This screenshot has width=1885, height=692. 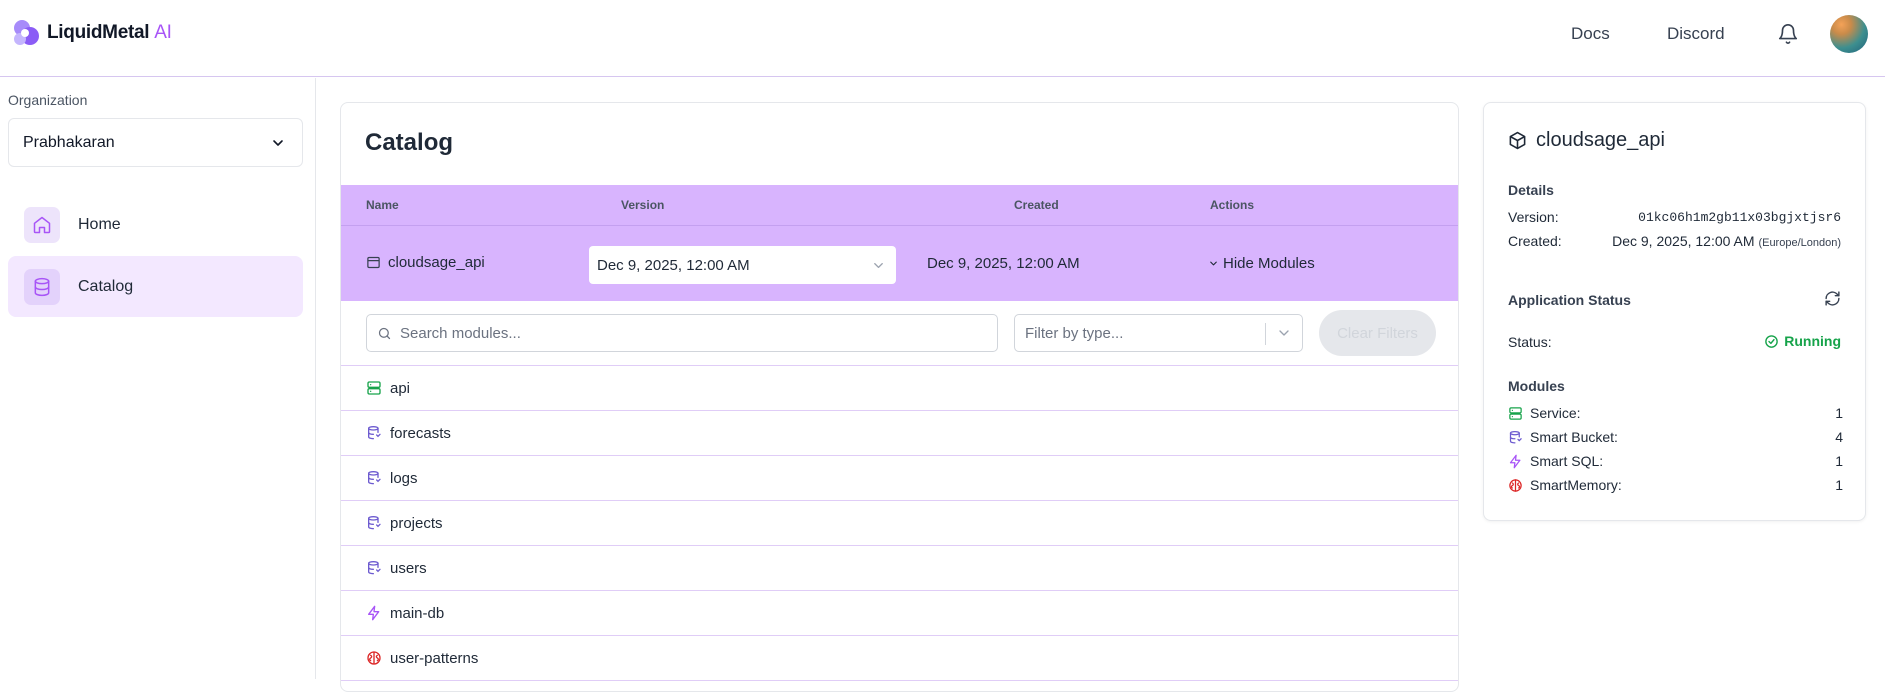 I want to click on sidebar: Organization Prabhakaran Home Catalog, so click(x=158, y=378).